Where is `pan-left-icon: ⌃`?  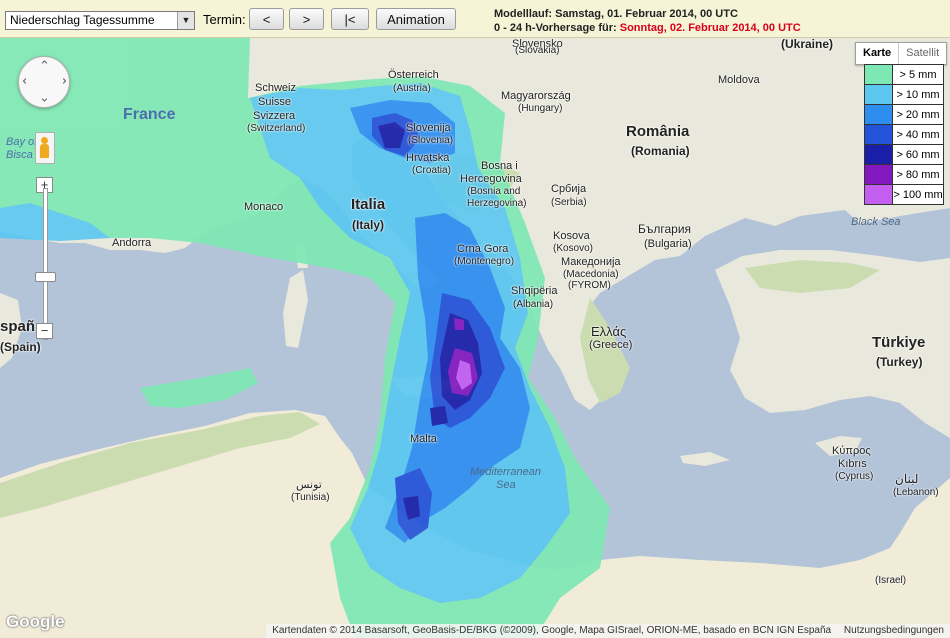
pan-left-icon: ⌃ is located at coordinates (28, 81).